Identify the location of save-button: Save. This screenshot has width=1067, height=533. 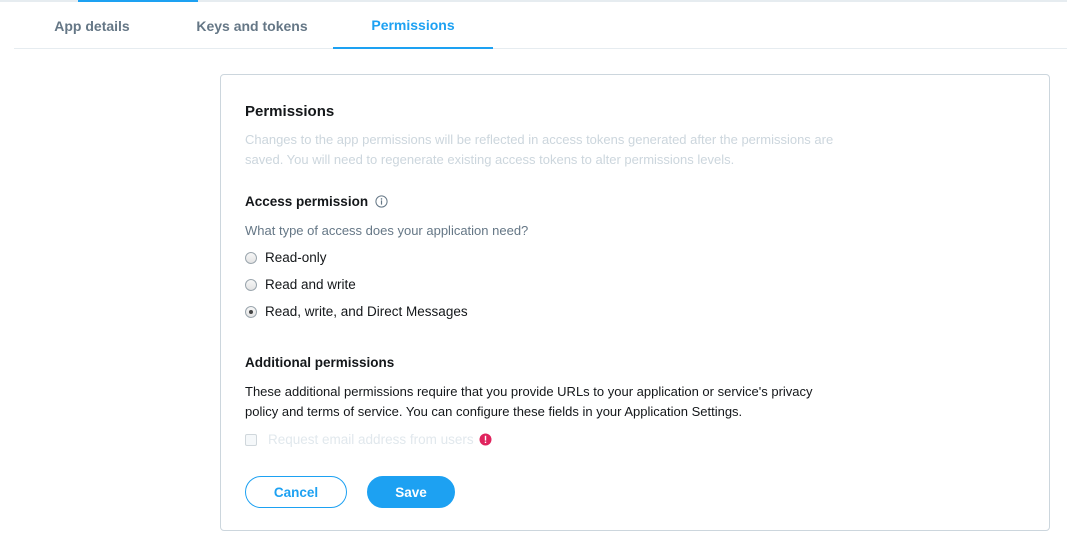
(411, 492).